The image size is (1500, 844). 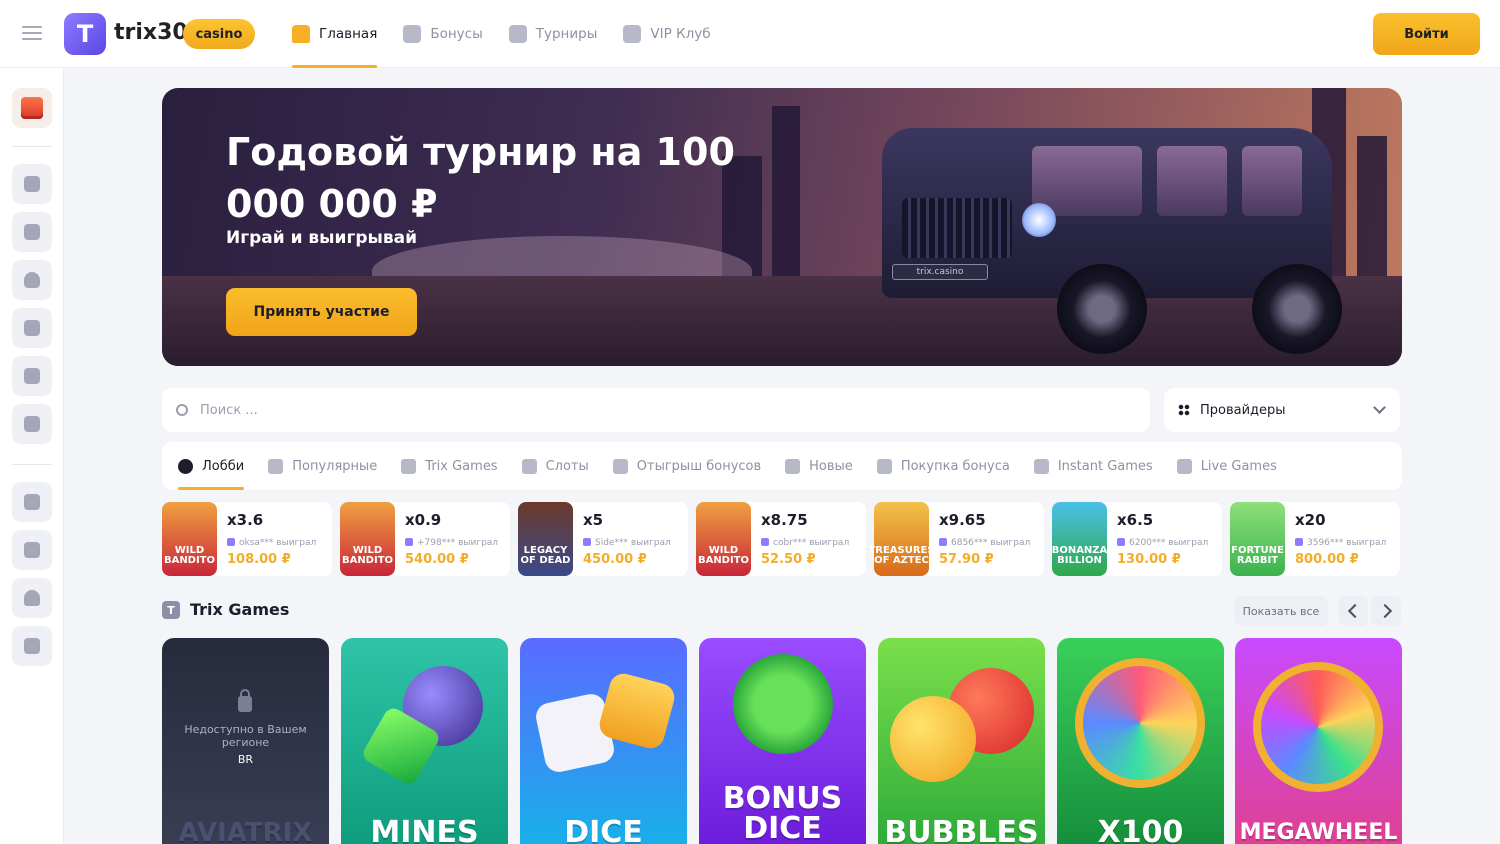 What do you see at coordinates (32, 464) in the screenshot?
I see `sidebar-divider` at bounding box center [32, 464].